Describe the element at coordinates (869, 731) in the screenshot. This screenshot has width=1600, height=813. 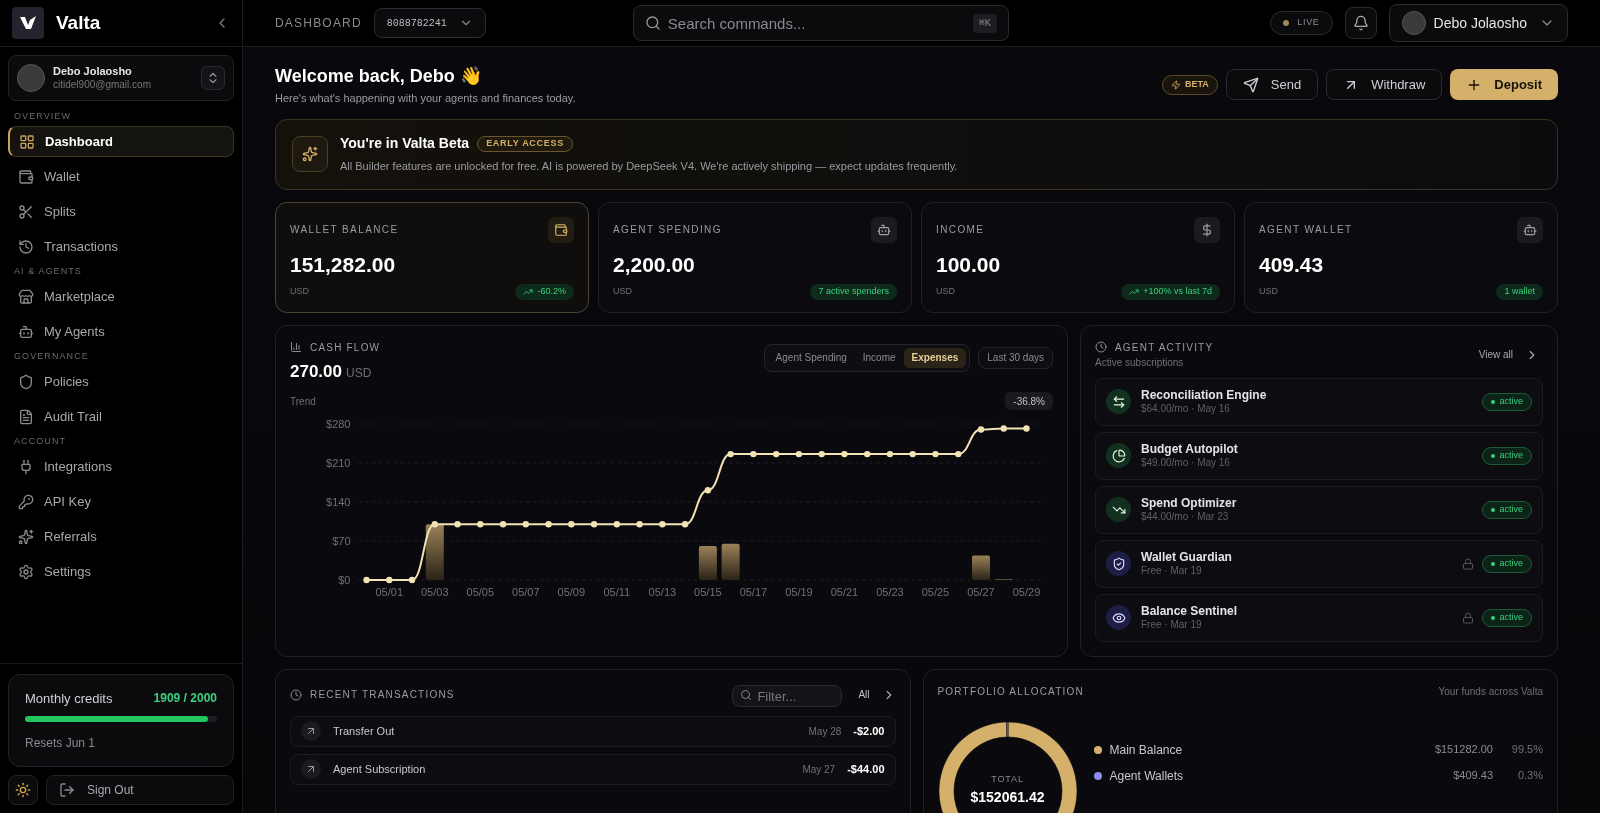
I see `transaction-amount: -$2.00` at that location.